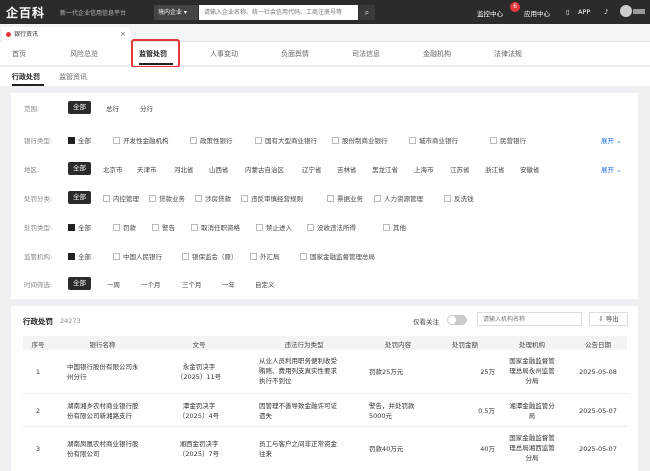 The width and height of the screenshot is (650, 471). I want to click on penalty-type-option: 没收违法所得, so click(331, 227).